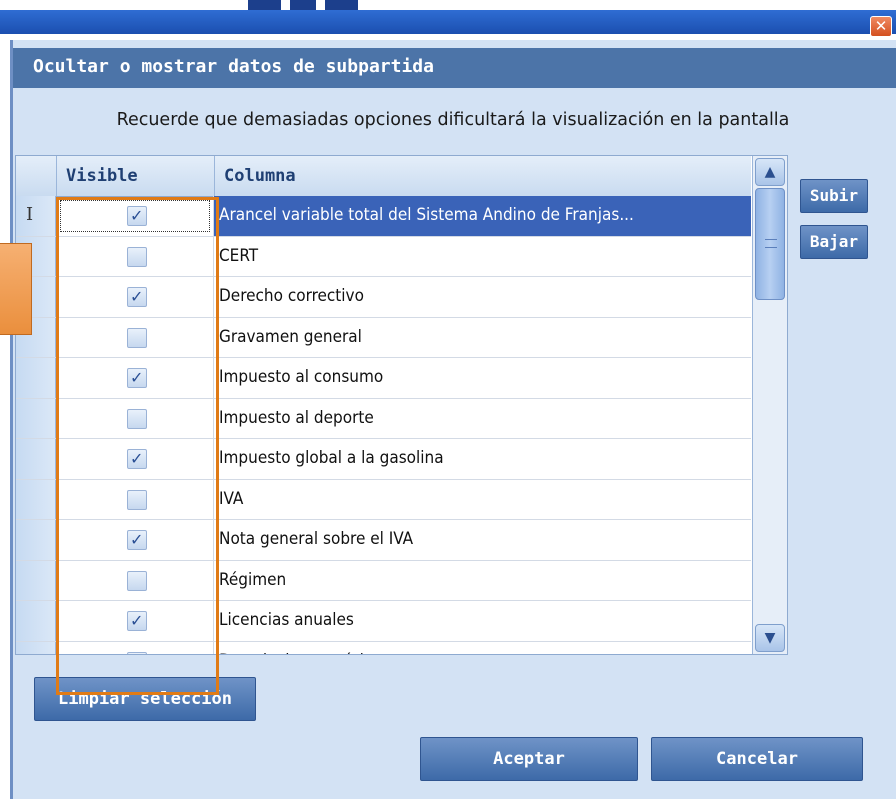  What do you see at coordinates (757, 759) in the screenshot?
I see `cancel-button: Cancelar` at bounding box center [757, 759].